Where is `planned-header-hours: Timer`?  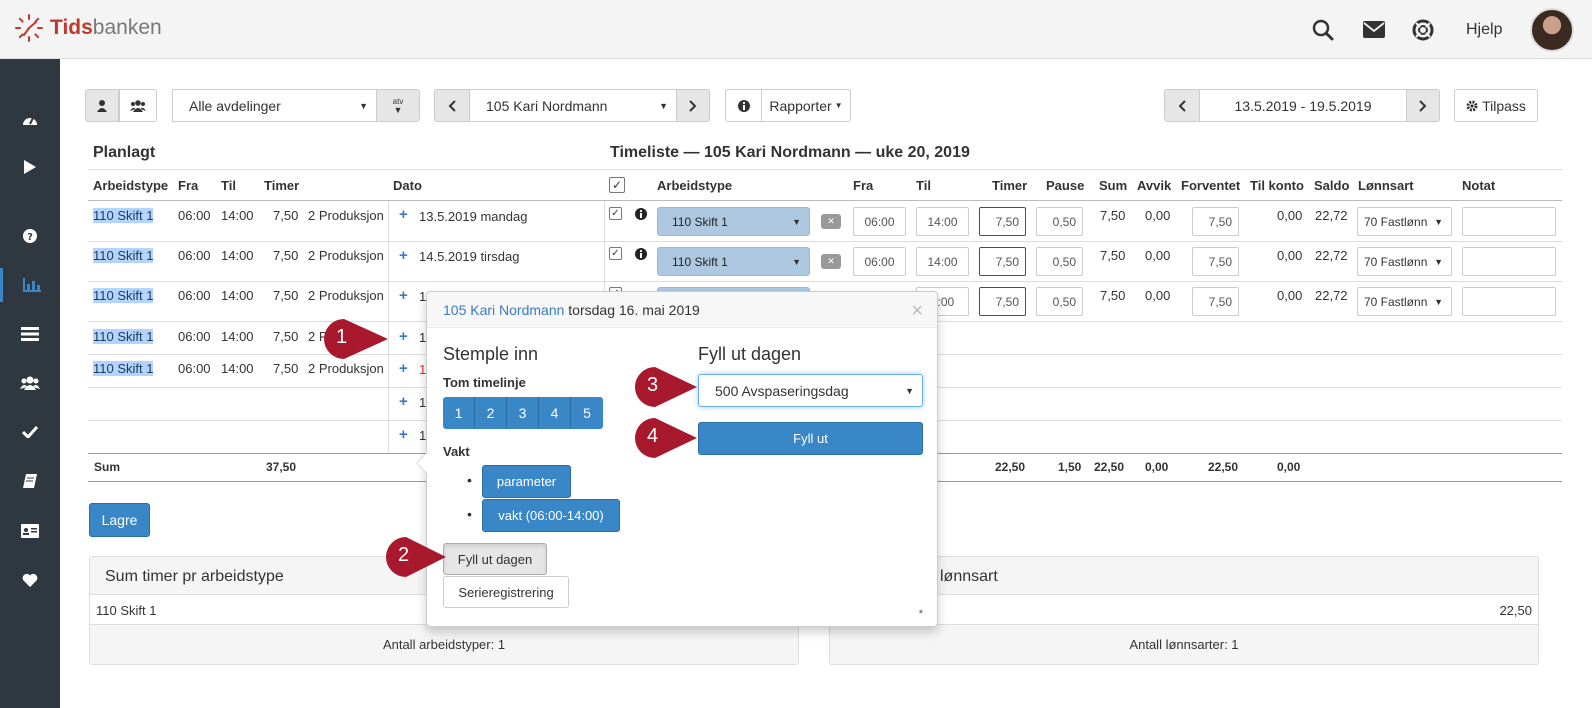 planned-header-hours: Timer is located at coordinates (282, 185).